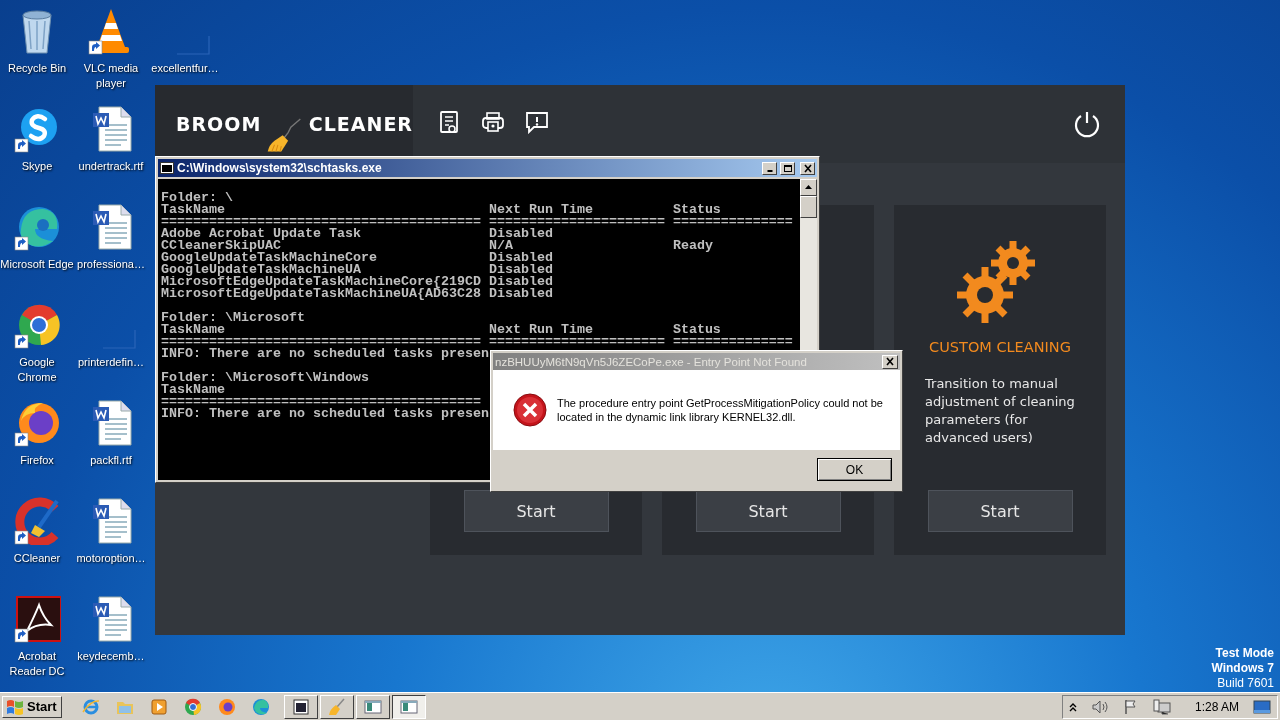 This screenshot has height=720, width=1280. I want to click on system-notice-text: Windows 7, so click(1242, 668).